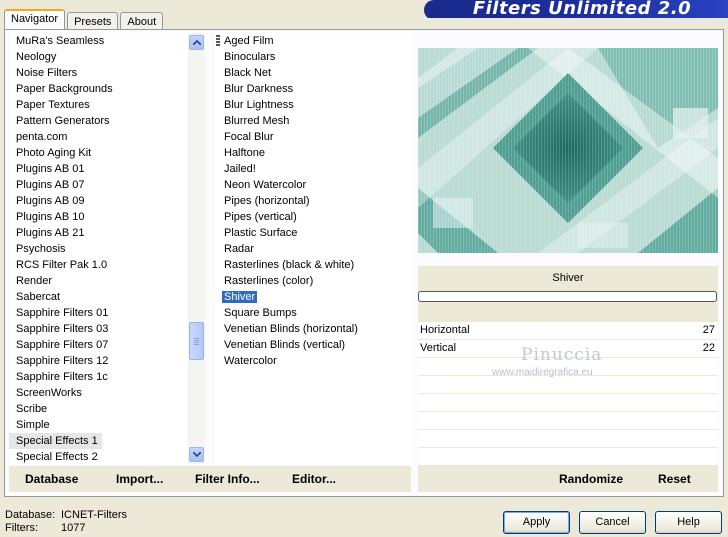  What do you see at coordinates (55, 441) in the screenshot?
I see `category-item: Special Effects 1` at bounding box center [55, 441].